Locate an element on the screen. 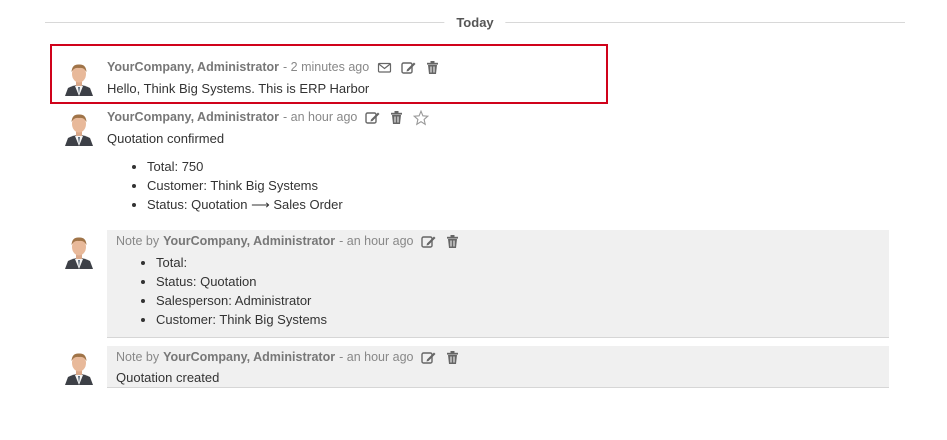  day-separator-label: Today is located at coordinates (475, 22).